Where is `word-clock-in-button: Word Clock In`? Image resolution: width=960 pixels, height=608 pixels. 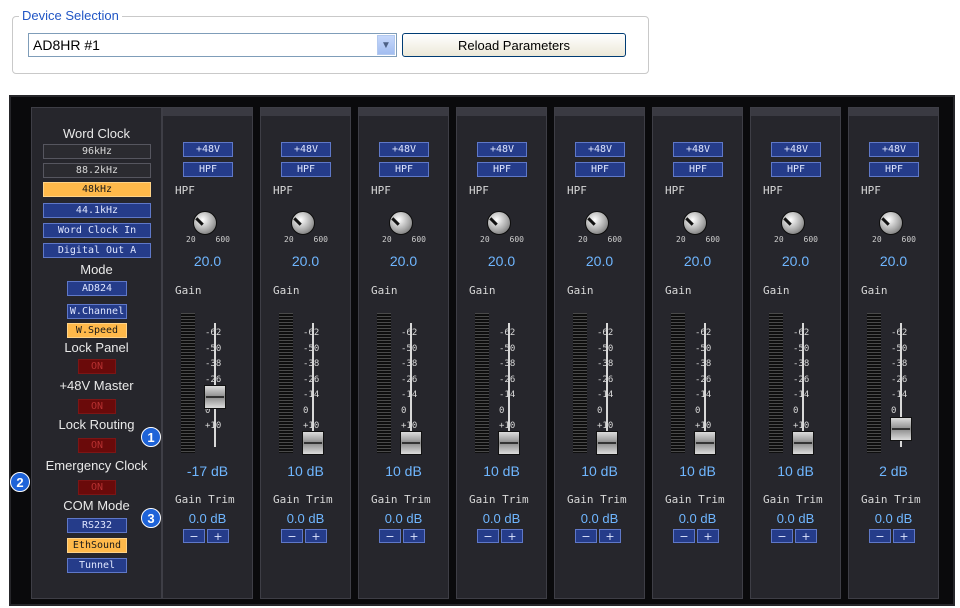
word-clock-in-button: Word Clock In is located at coordinates (97, 230).